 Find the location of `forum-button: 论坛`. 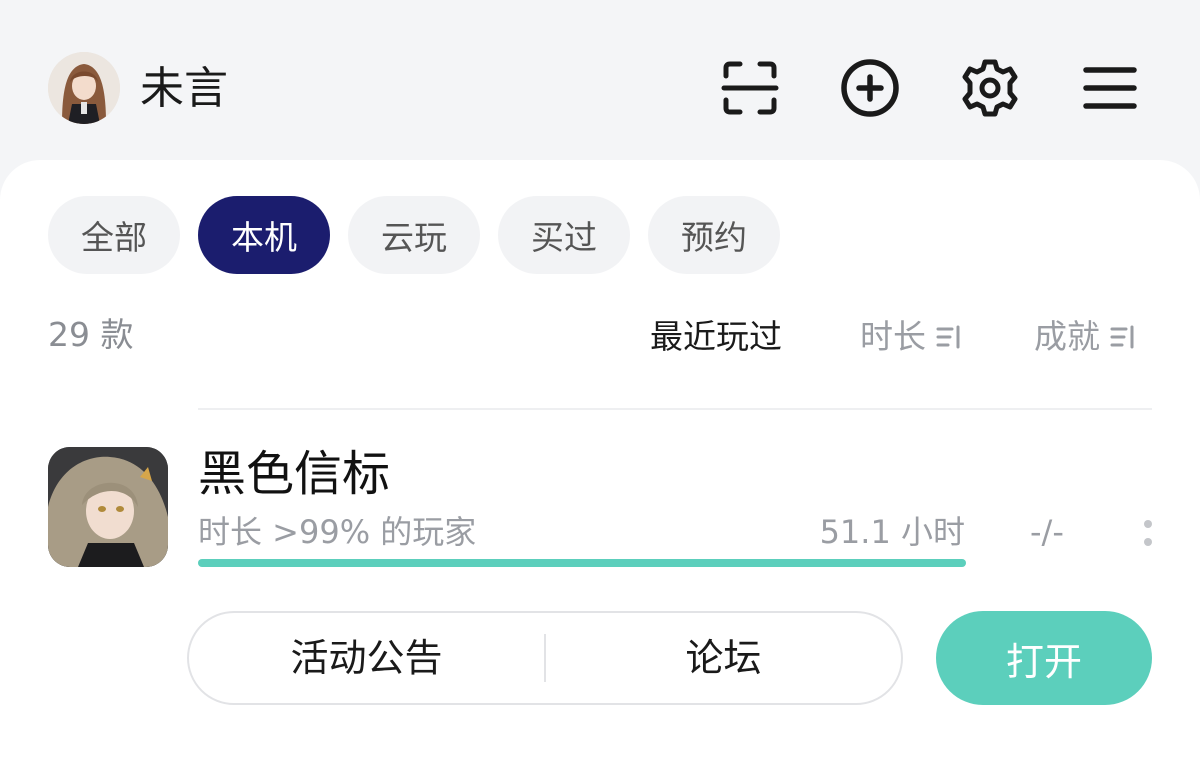

forum-button: 论坛 is located at coordinates (723, 658).